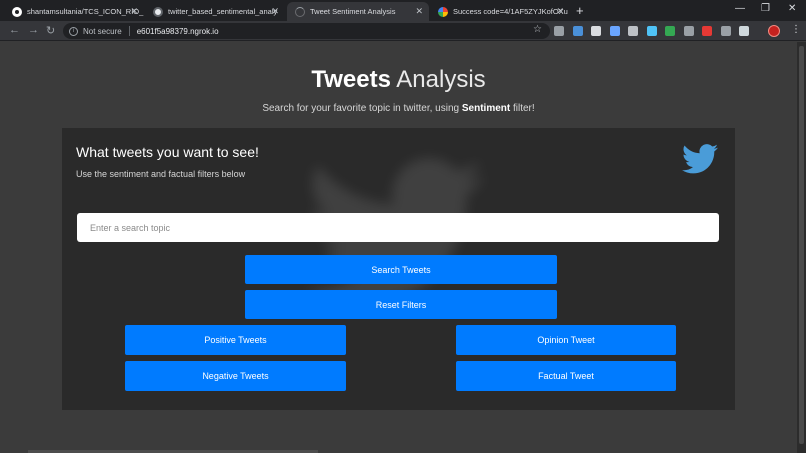  Describe the element at coordinates (167, 152) in the screenshot. I see `card-title: What tweets you want to see!` at that location.